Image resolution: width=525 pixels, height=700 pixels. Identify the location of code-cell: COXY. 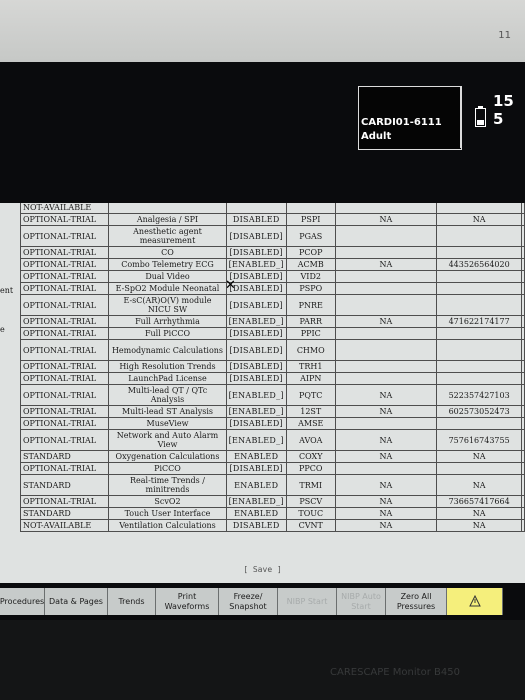
(310, 456).